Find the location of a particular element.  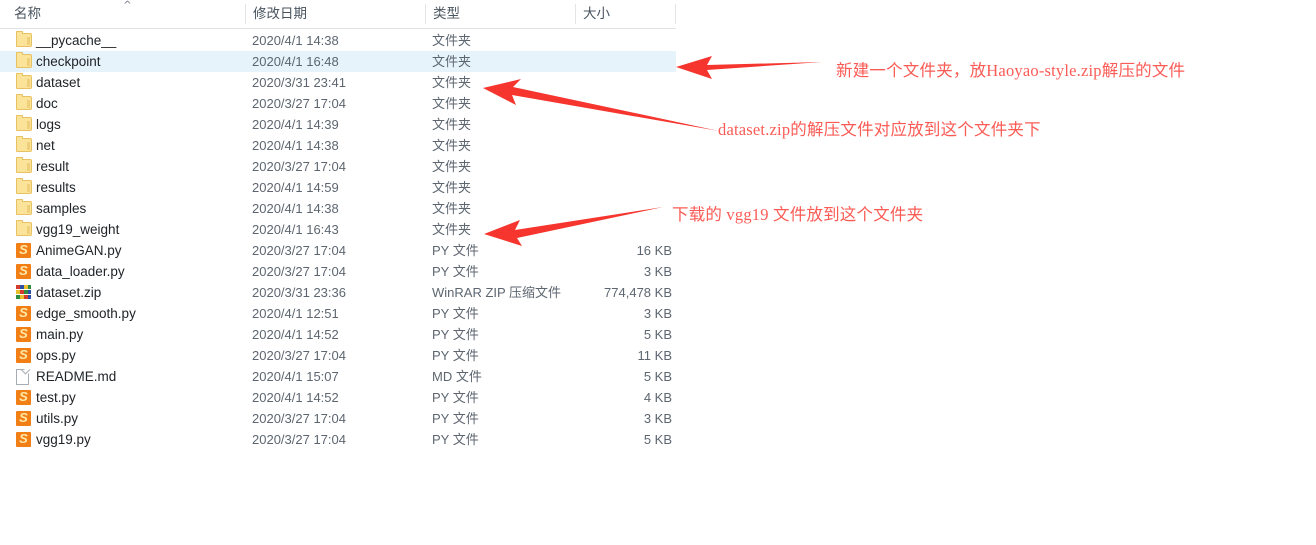

file-row: result 2020/3/27 17:04 文件夹 is located at coordinates (338, 166).